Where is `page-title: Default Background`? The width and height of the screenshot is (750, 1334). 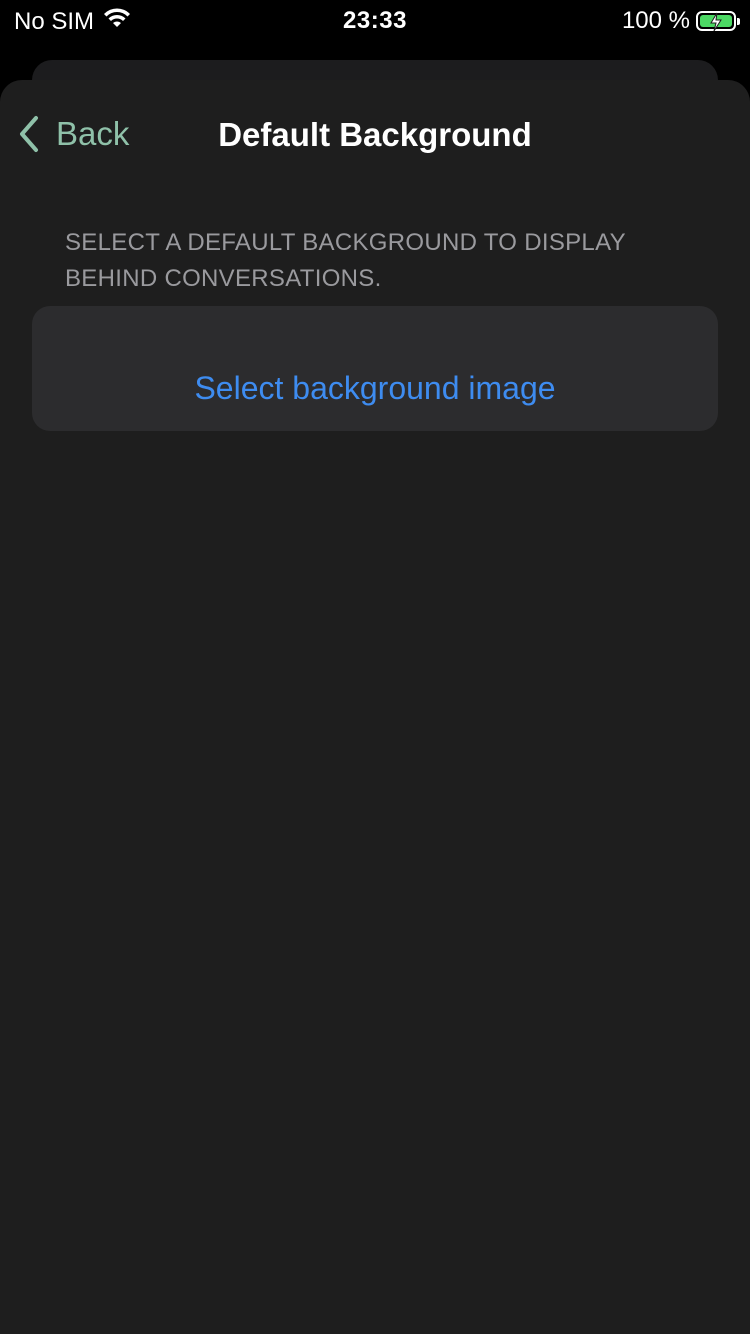 page-title: Default Background is located at coordinates (375, 134).